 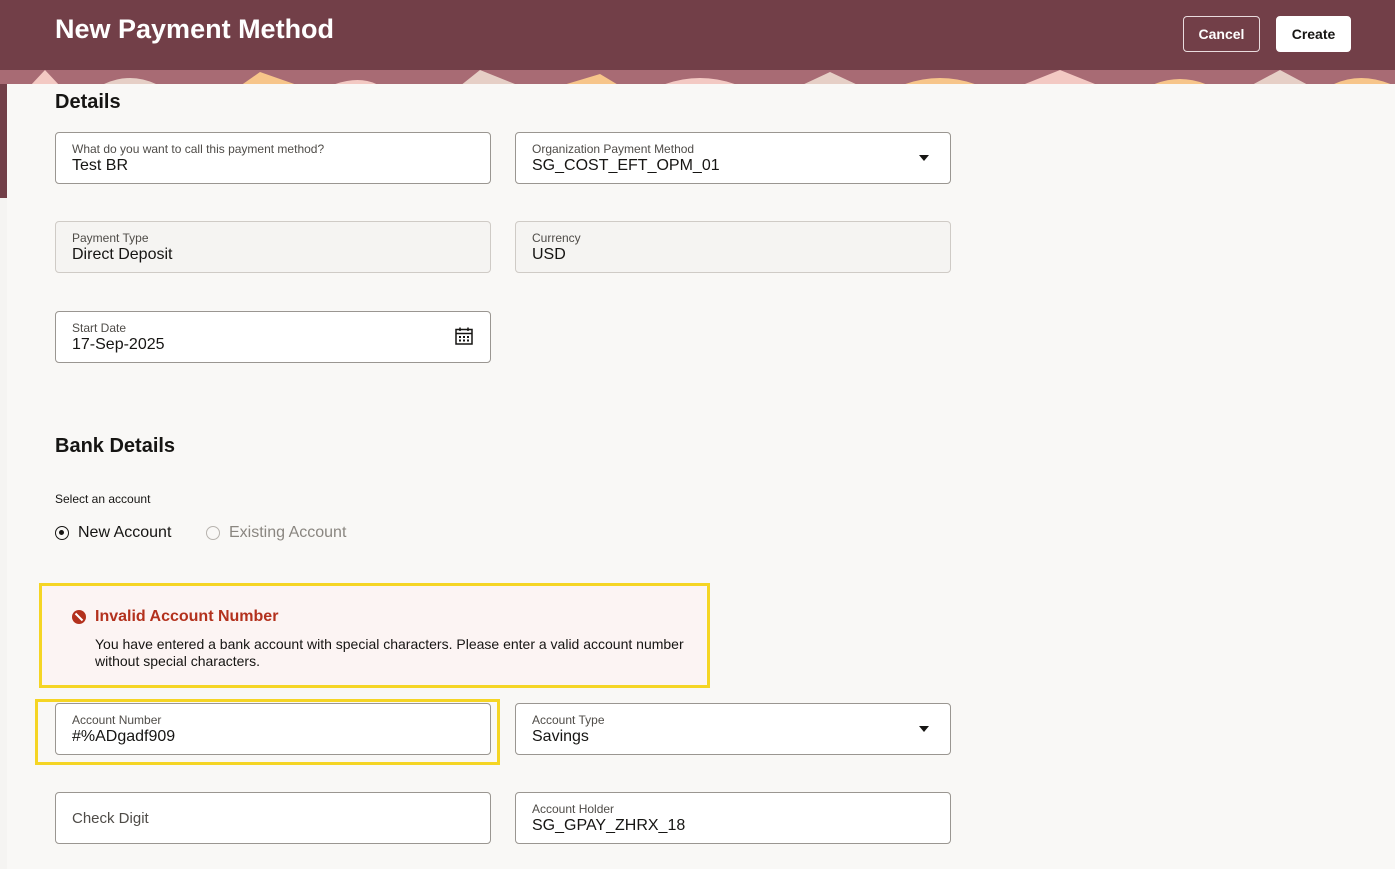 What do you see at coordinates (3, 141) in the screenshot?
I see `header-edge` at bounding box center [3, 141].